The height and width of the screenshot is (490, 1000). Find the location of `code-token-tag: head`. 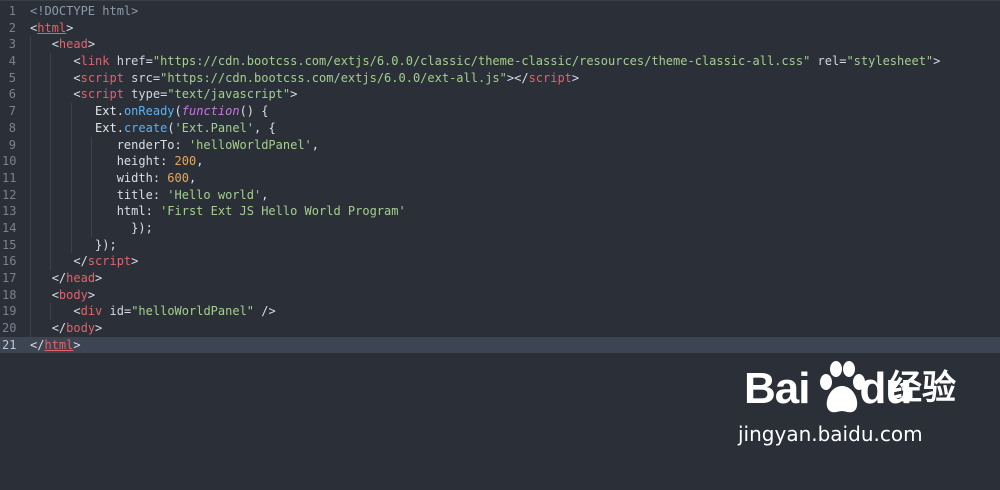

code-token-tag: head is located at coordinates (73, 44).